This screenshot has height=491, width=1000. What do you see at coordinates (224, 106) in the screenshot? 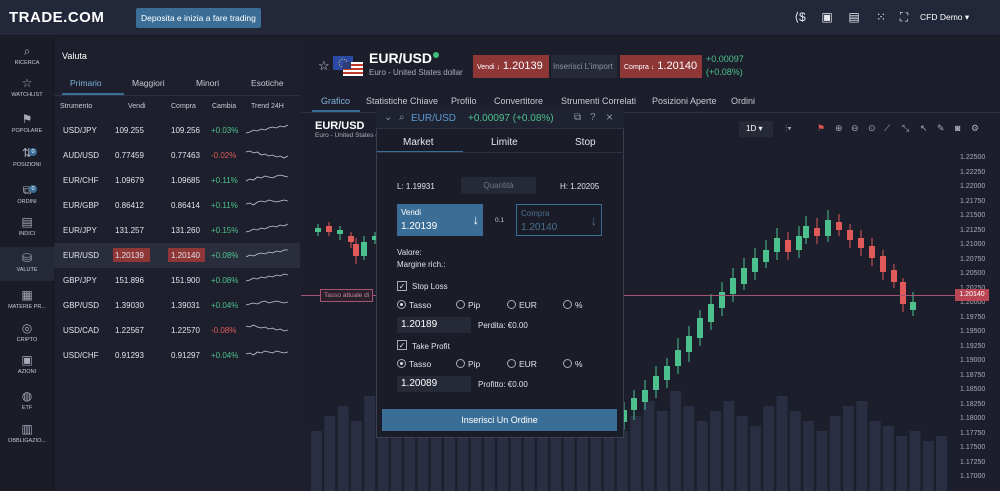
I see `col-header-change: Cambia` at bounding box center [224, 106].